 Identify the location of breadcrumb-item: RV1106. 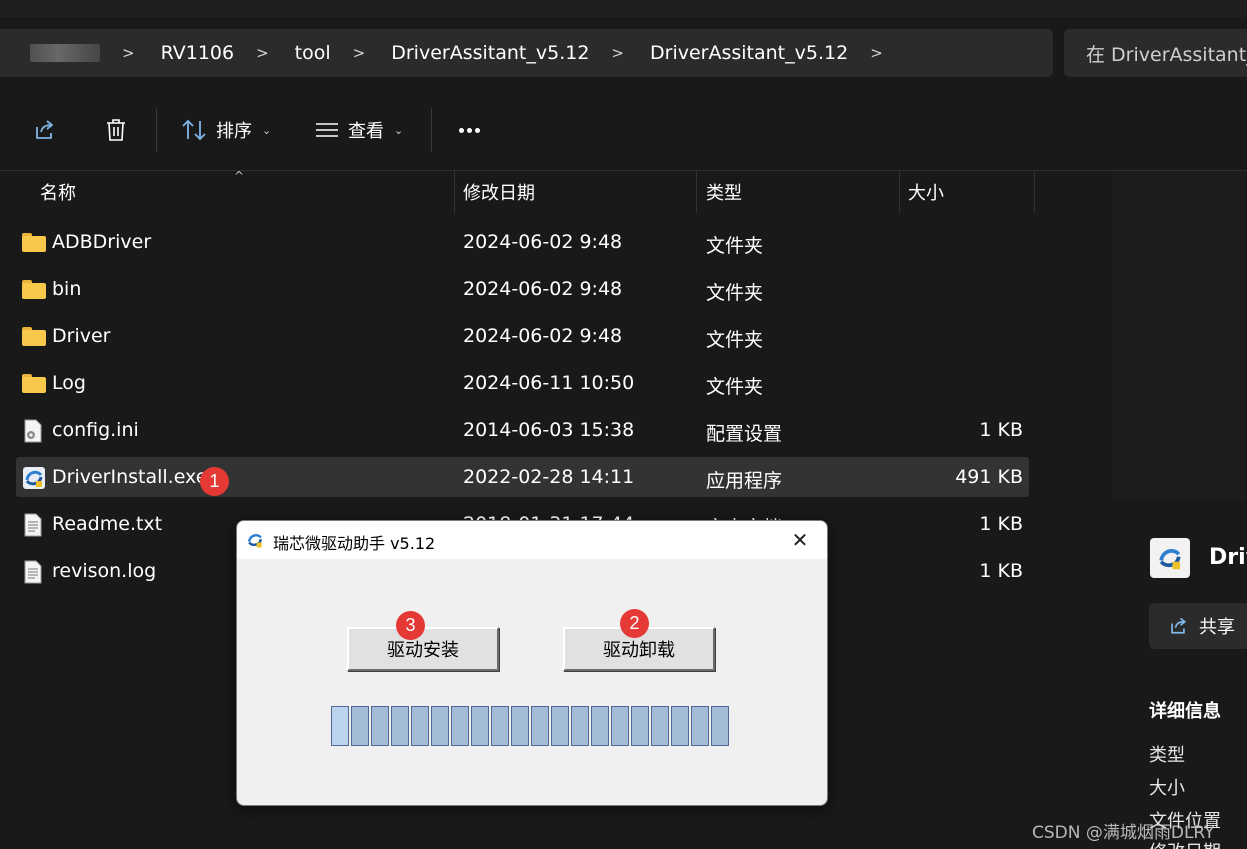
(198, 53).